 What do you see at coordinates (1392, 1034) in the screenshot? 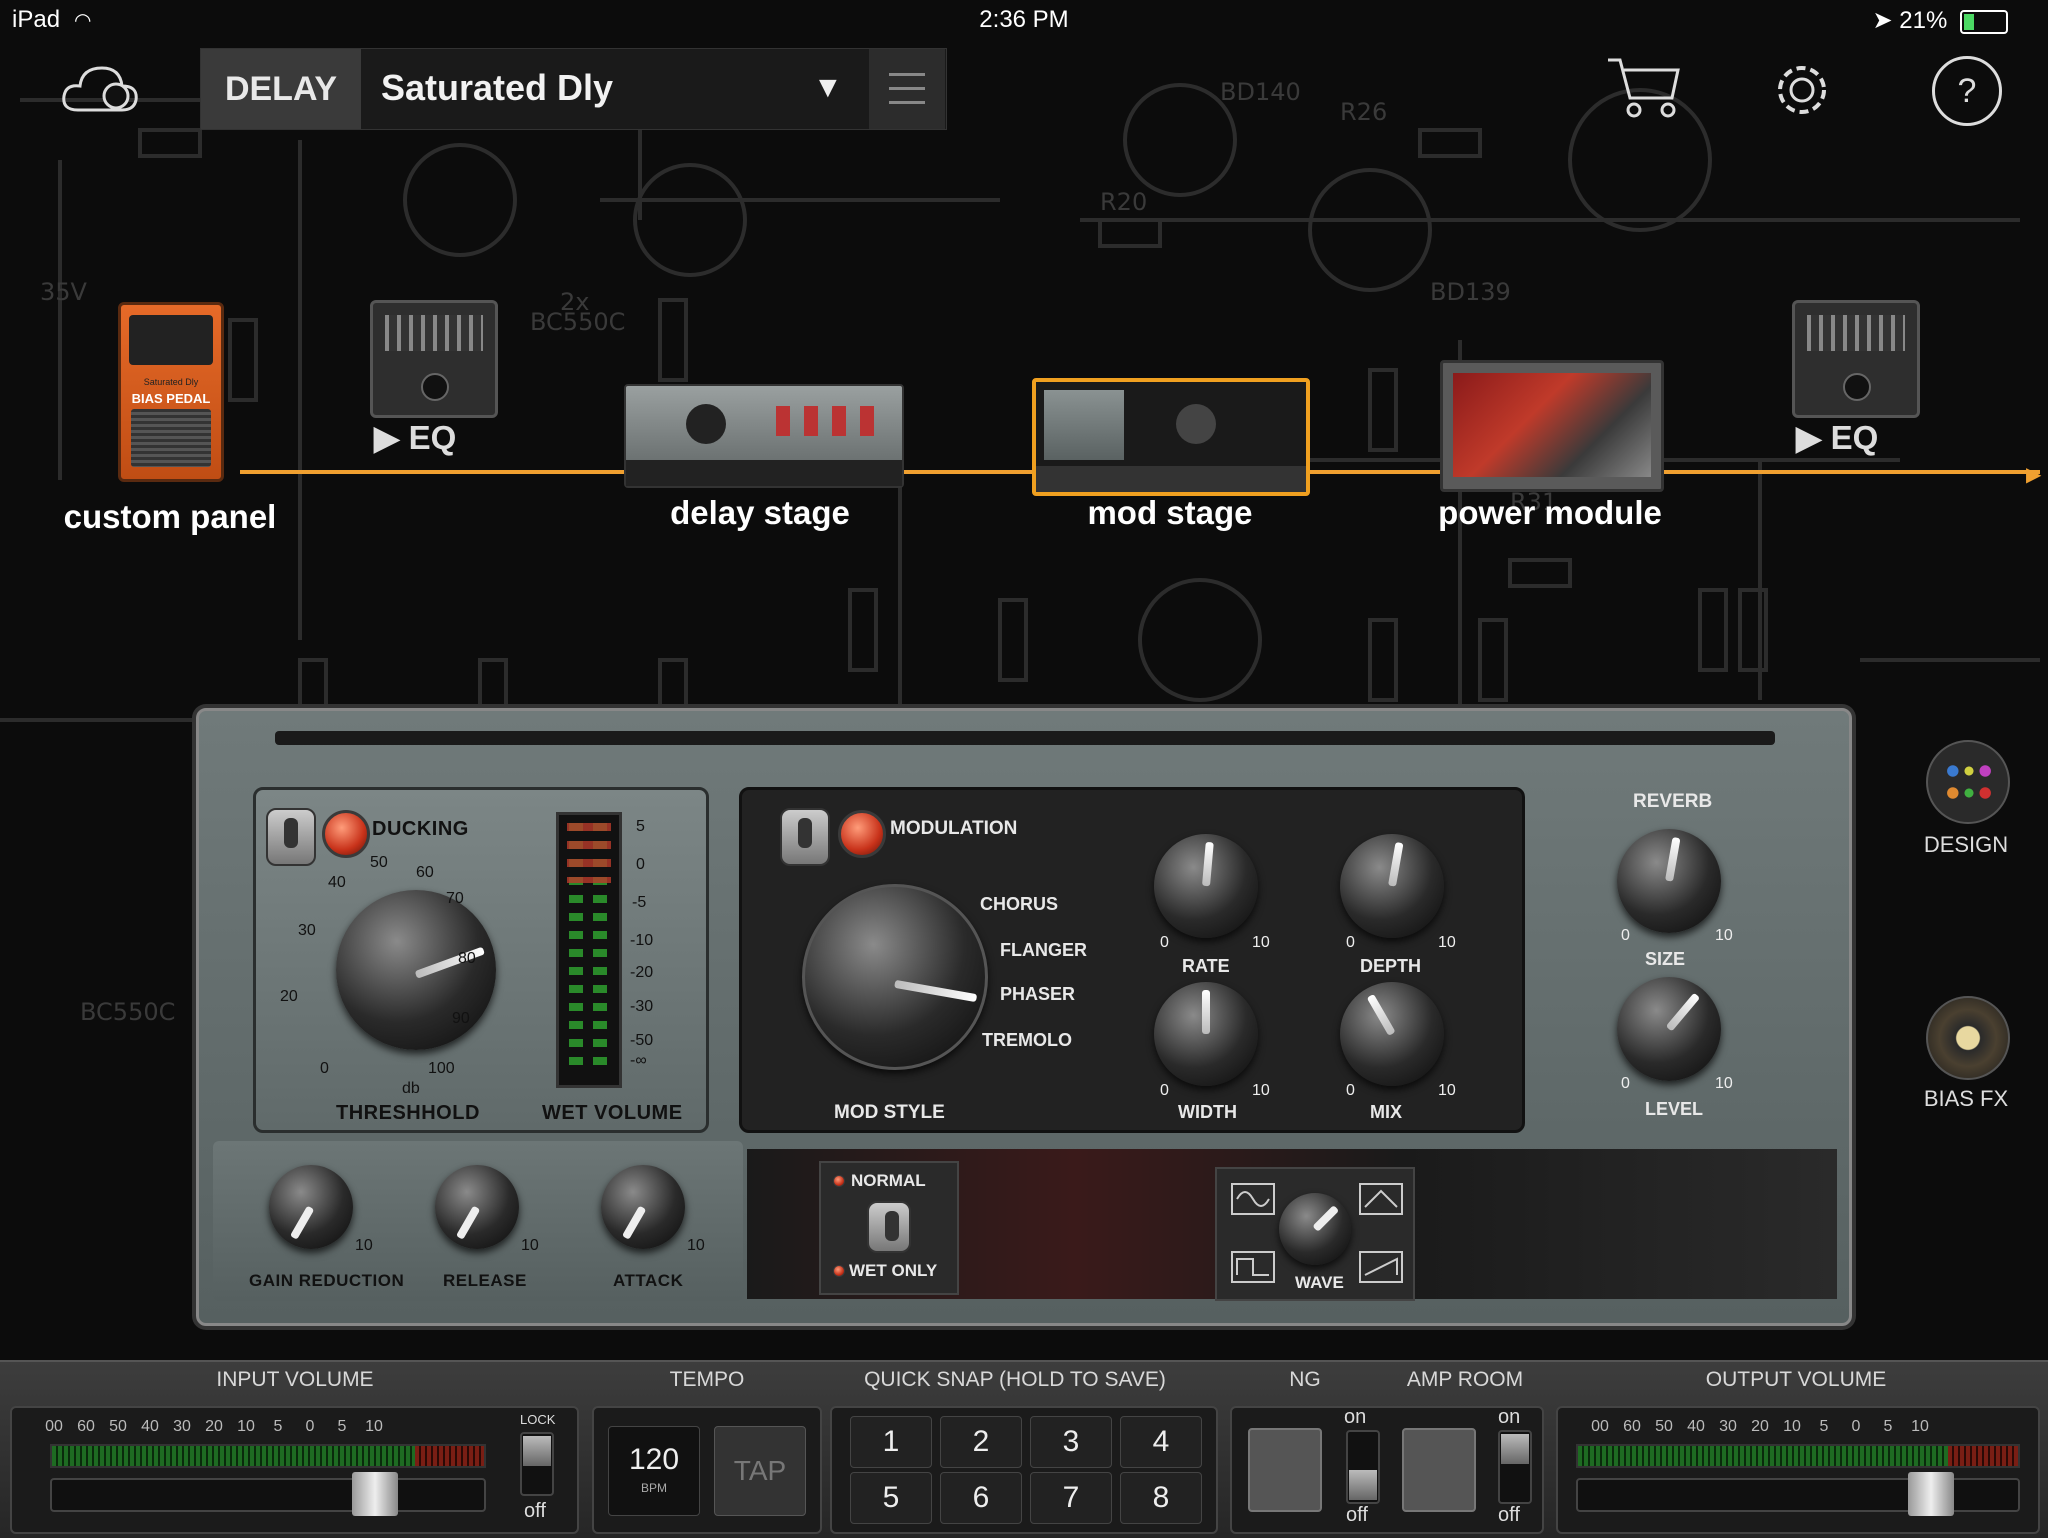
I see `mix-knob` at bounding box center [1392, 1034].